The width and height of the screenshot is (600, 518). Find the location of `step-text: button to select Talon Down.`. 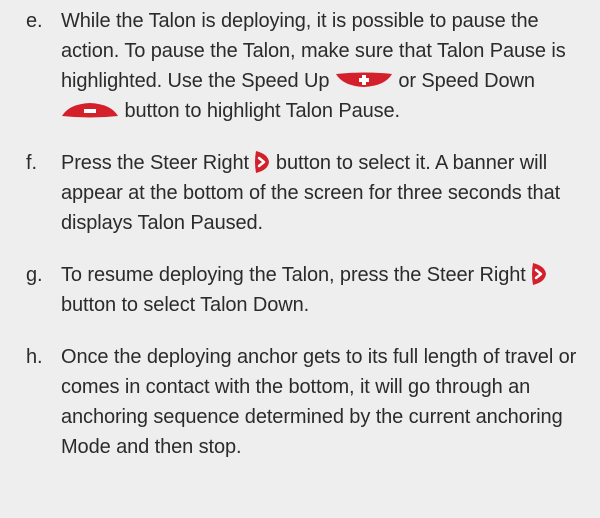

step-text: button to select Talon Down. is located at coordinates (185, 305).